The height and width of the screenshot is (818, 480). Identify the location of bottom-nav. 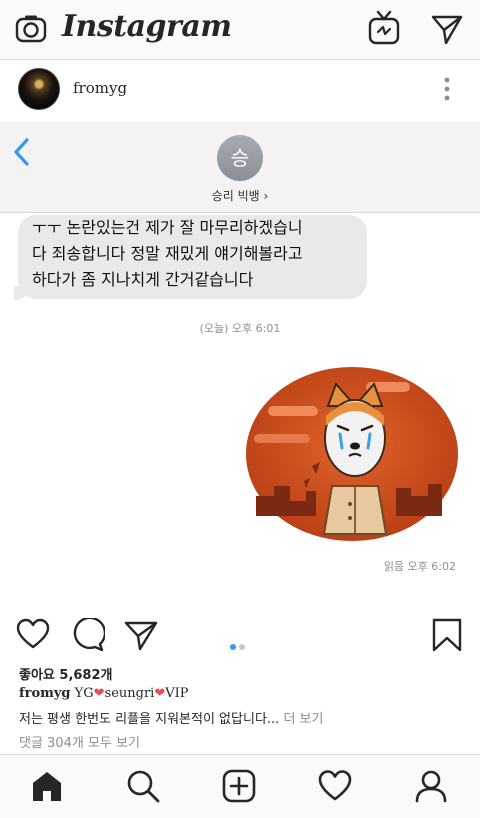
(240, 786).